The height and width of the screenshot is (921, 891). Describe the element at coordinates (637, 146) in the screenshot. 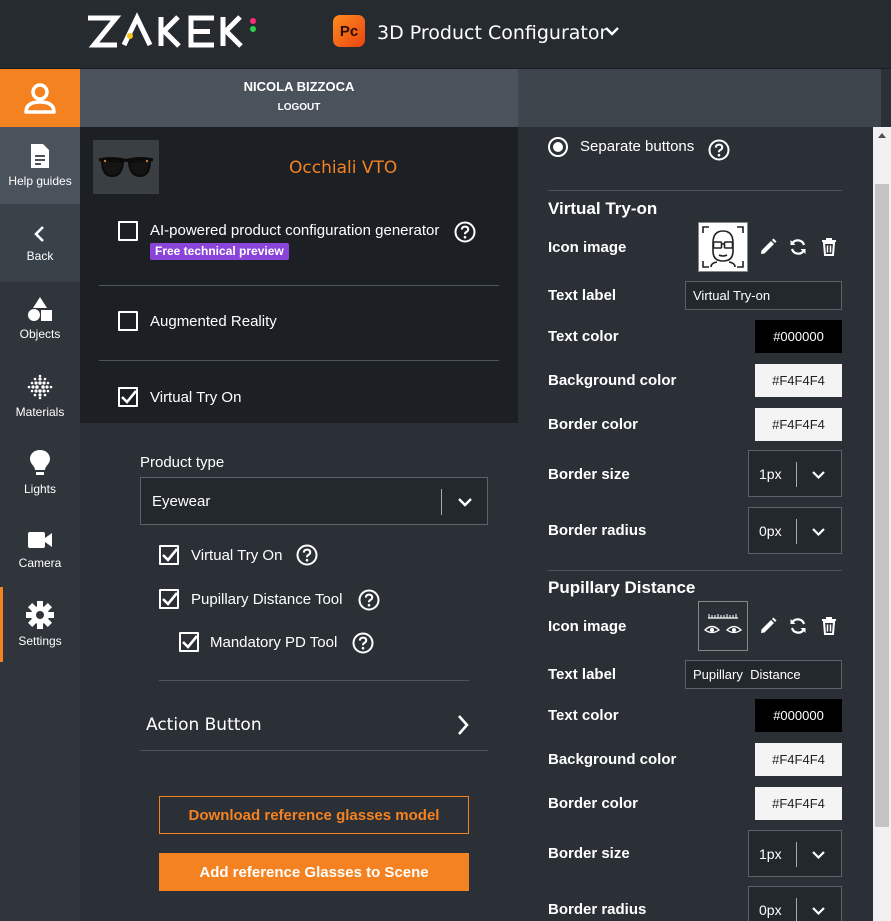

I see `separate-buttons-label: Separate buttons` at that location.